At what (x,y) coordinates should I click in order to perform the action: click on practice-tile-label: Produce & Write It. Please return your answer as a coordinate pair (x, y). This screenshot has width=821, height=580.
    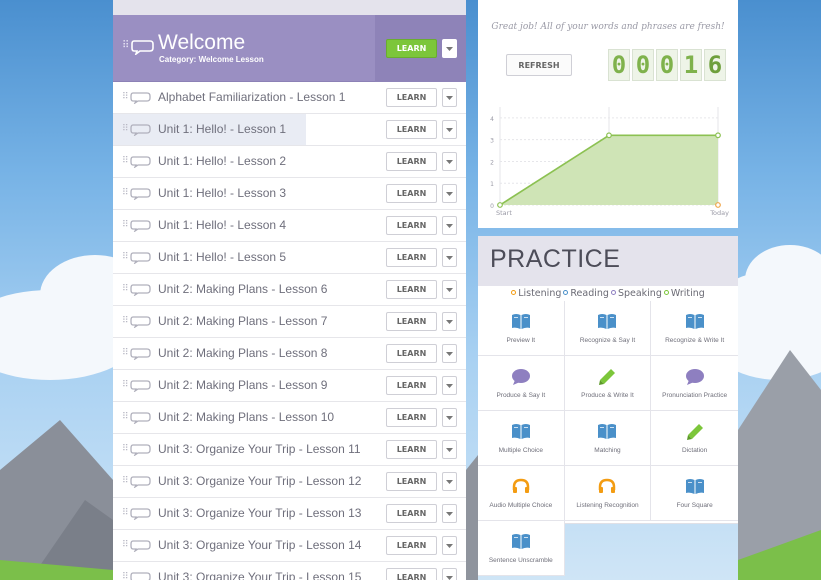
    Looking at the image, I should click on (607, 395).